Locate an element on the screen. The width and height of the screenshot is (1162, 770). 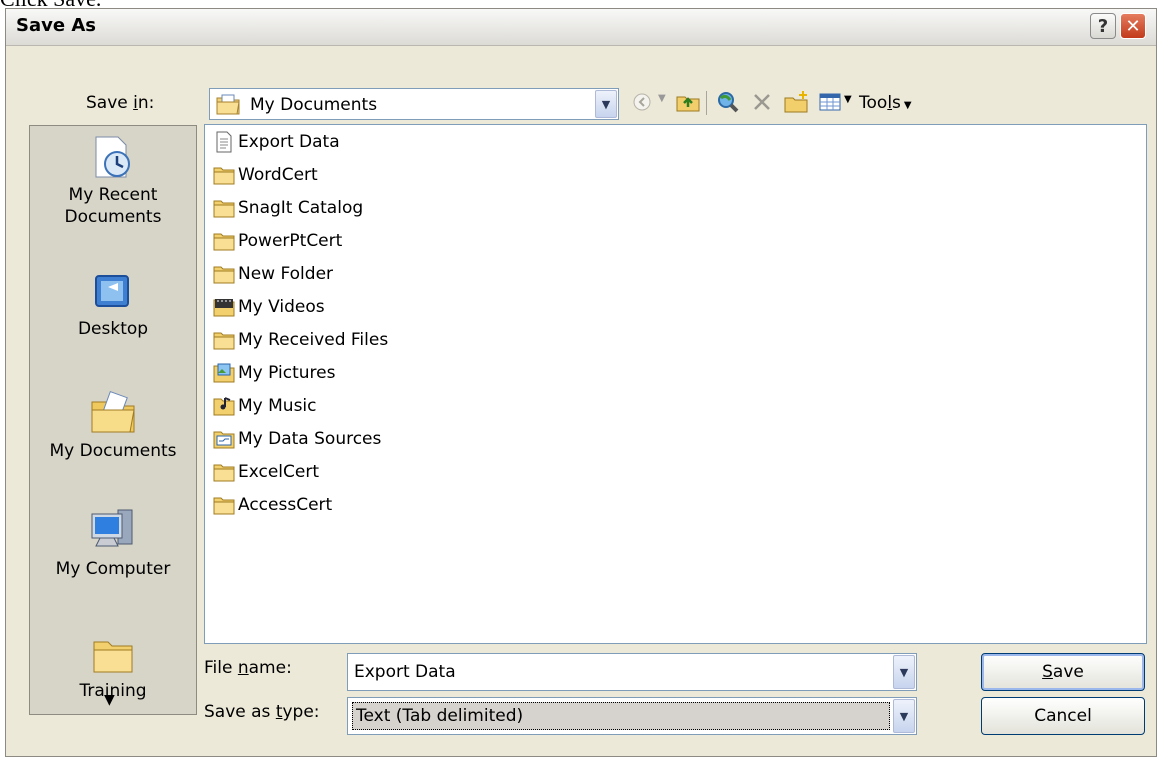
videos-folder-icon is located at coordinates (224, 308).